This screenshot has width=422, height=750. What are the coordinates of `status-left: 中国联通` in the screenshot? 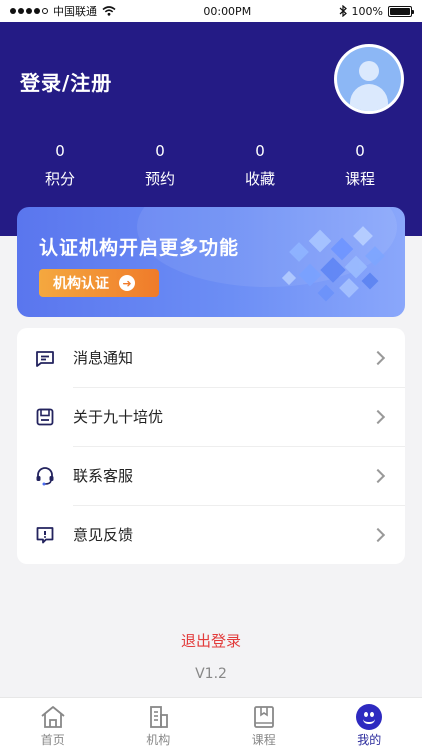 It's located at (63, 11).